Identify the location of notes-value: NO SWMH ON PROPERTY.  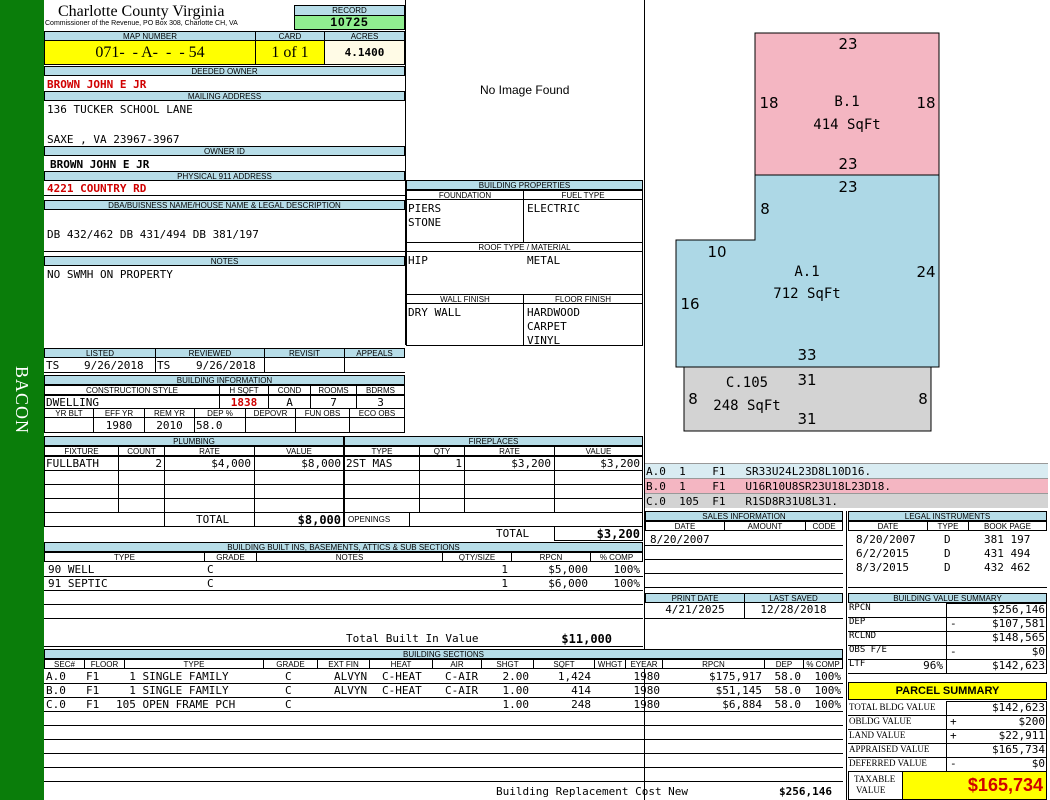
(110, 274).